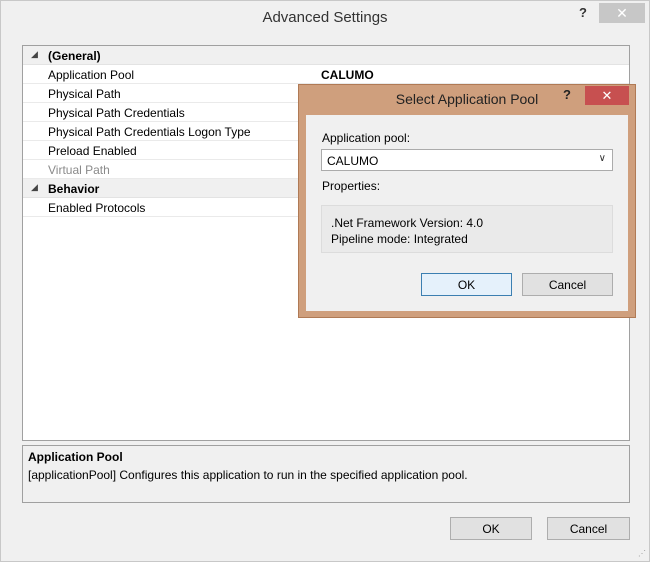  What do you see at coordinates (407, 223) in the screenshot?
I see `framework-version: .Net Framework Version: 4.0` at bounding box center [407, 223].